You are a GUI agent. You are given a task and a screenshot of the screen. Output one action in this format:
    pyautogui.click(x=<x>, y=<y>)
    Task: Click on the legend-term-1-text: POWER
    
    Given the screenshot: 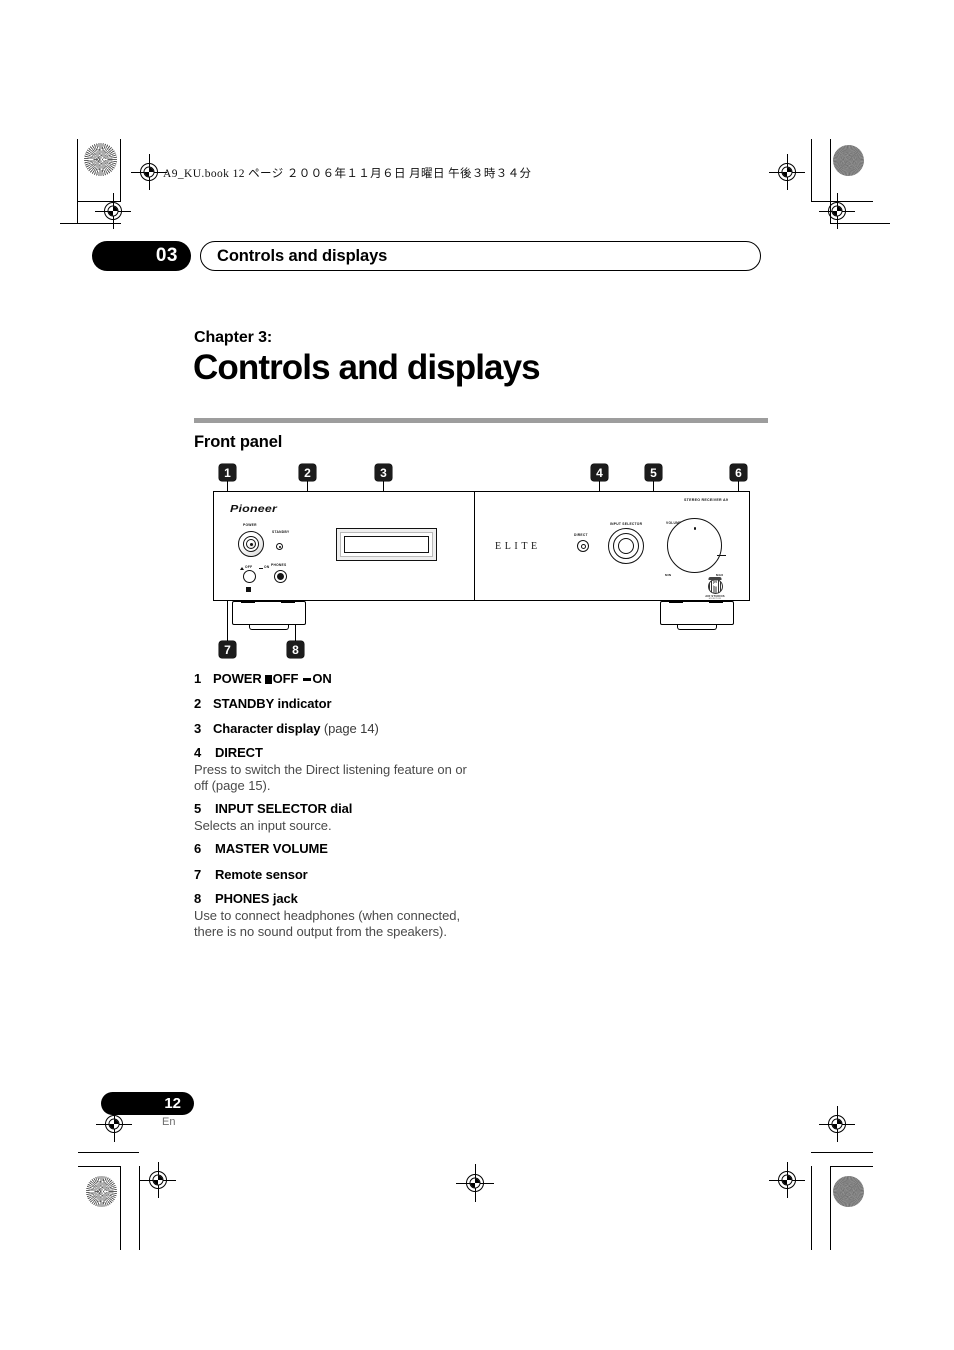 What is the action you would take?
    pyautogui.click(x=237, y=678)
    